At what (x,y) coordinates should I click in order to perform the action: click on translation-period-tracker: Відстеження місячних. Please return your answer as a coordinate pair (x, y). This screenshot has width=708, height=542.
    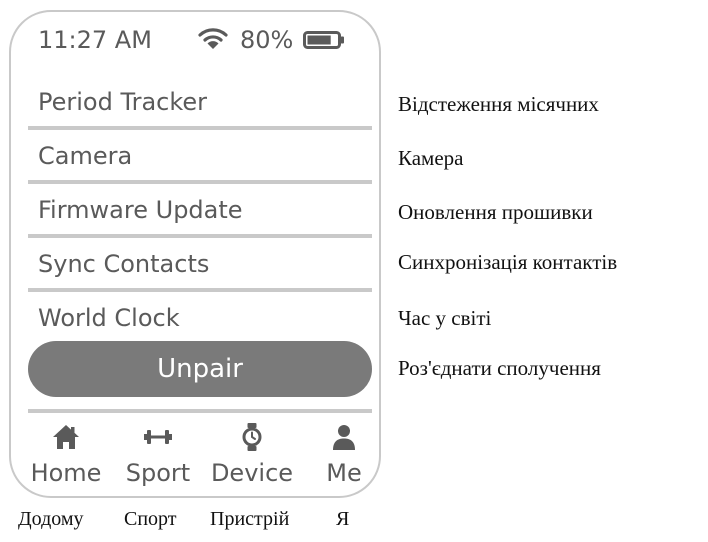
    Looking at the image, I should click on (498, 104).